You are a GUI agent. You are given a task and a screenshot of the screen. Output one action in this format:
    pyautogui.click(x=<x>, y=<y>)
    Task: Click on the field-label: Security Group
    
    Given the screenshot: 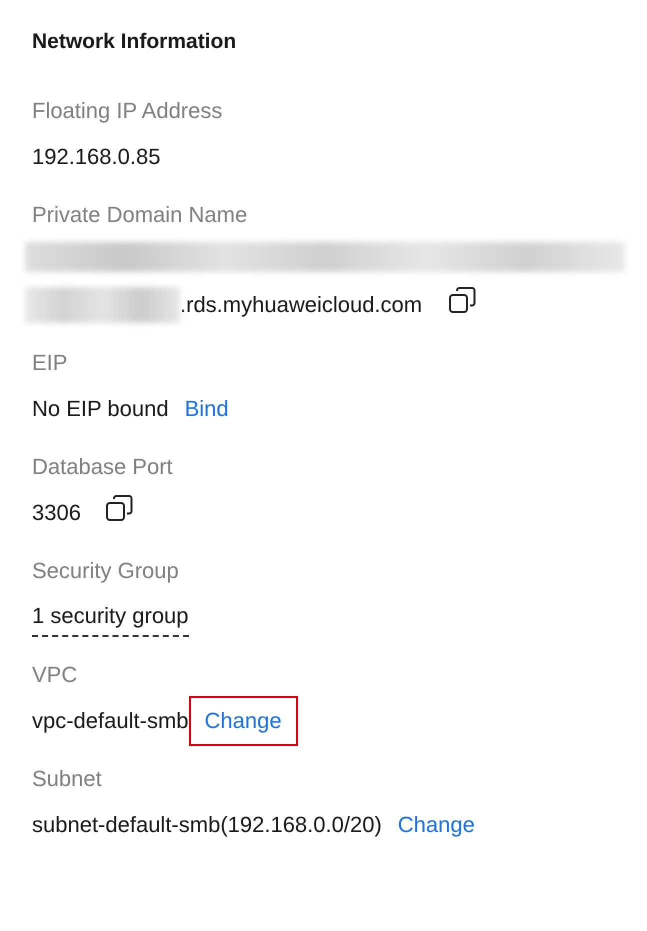 What is the action you would take?
    pyautogui.click(x=106, y=571)
    